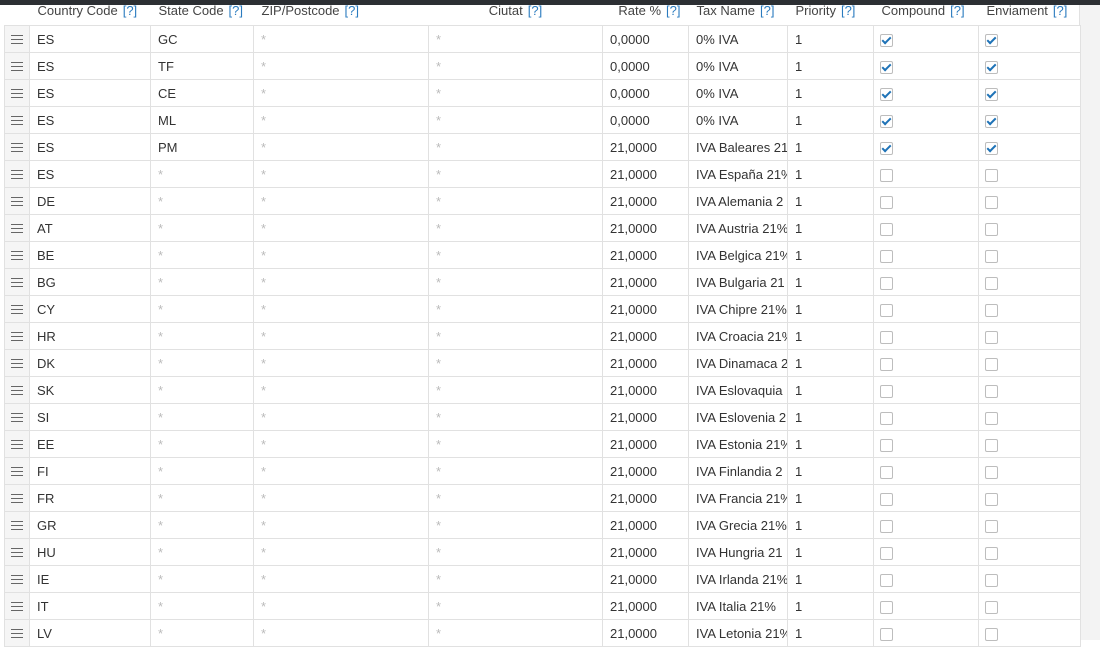 The image size is (1100, 647). What do you see at coordinates (90, 471) in the screenshot?
I see `cell-country-code: FI` at bounding box center [90, 471].